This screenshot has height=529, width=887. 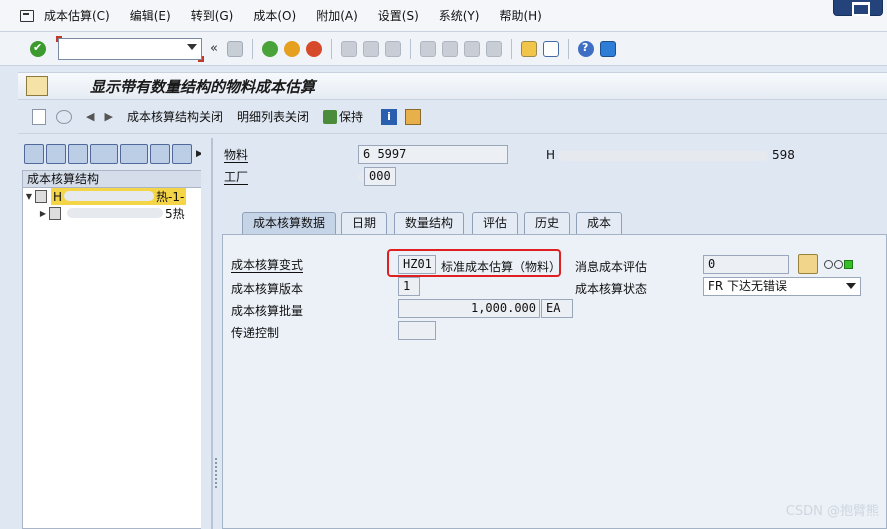 I want to click on back-icon, so click(x=269, y=48).